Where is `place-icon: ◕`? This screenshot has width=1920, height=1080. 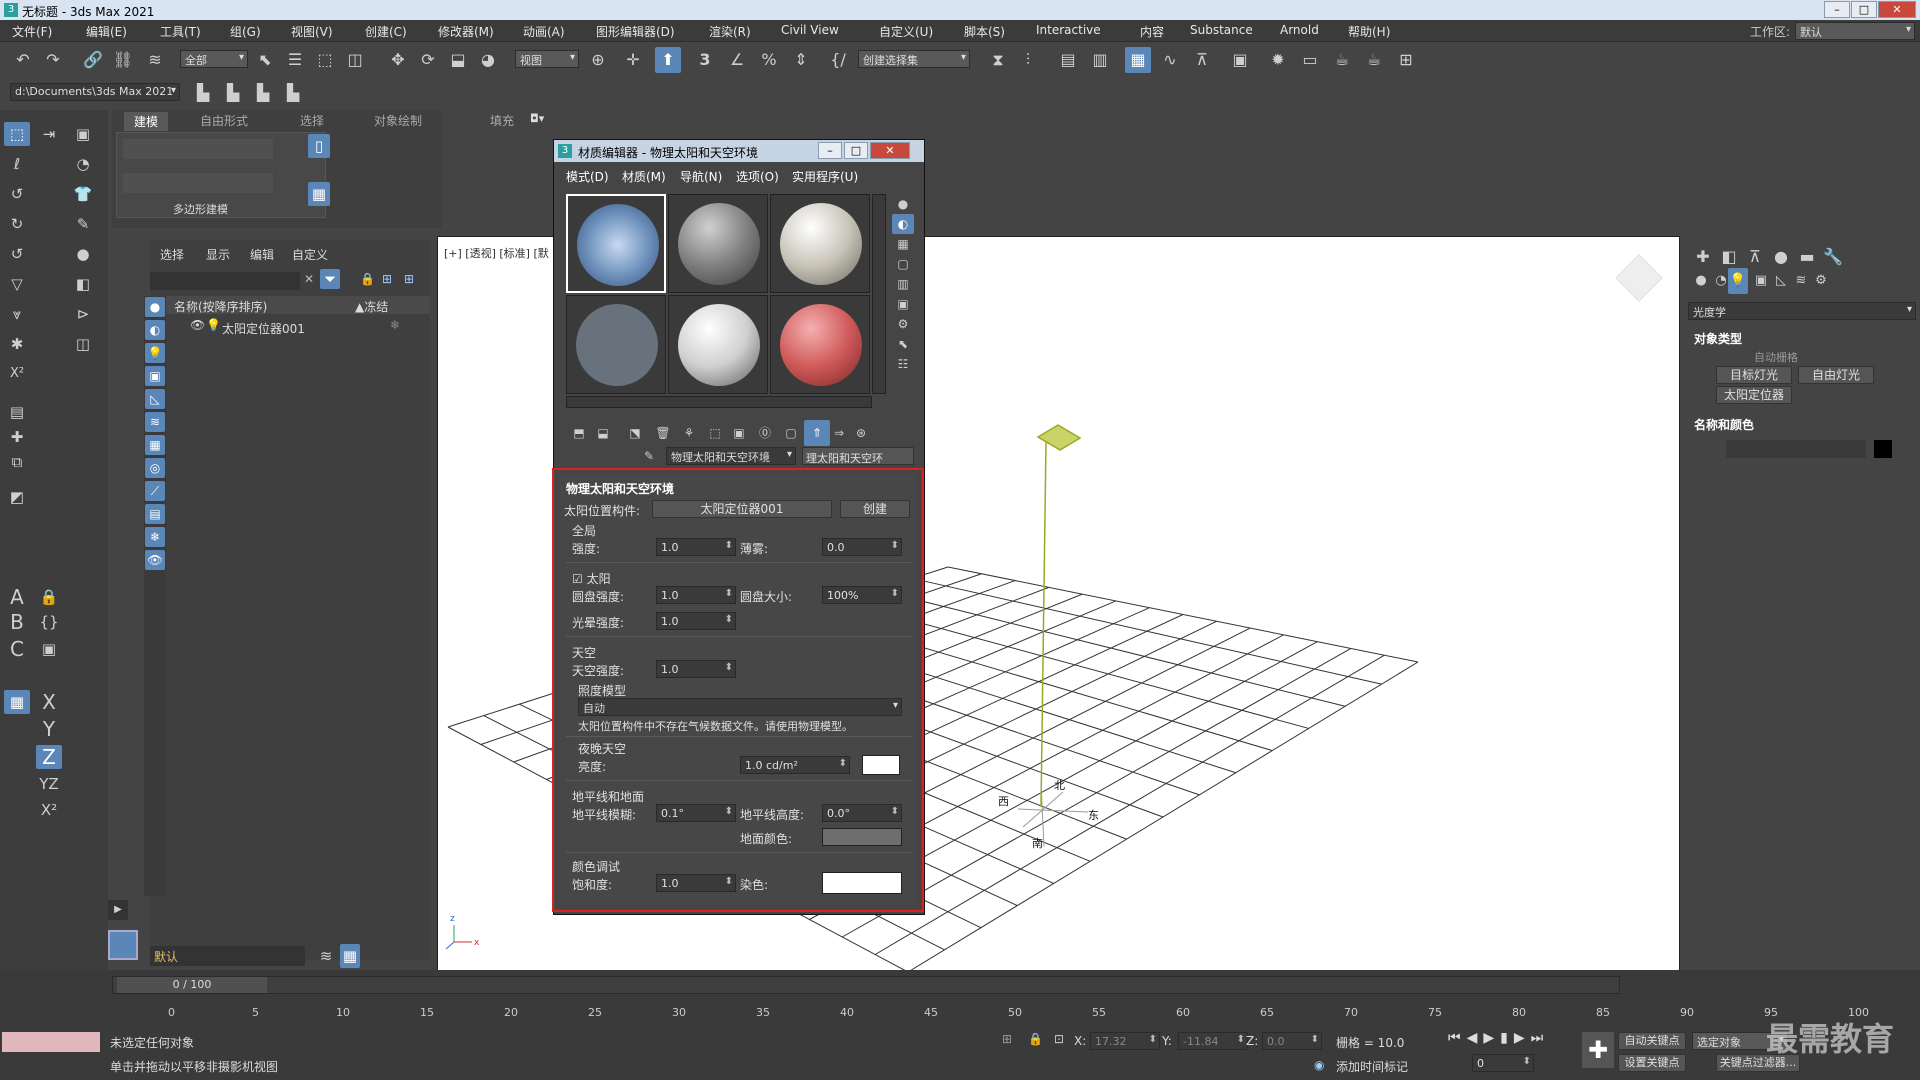
place-icon: ◕ is located at coordinates (488, 60).